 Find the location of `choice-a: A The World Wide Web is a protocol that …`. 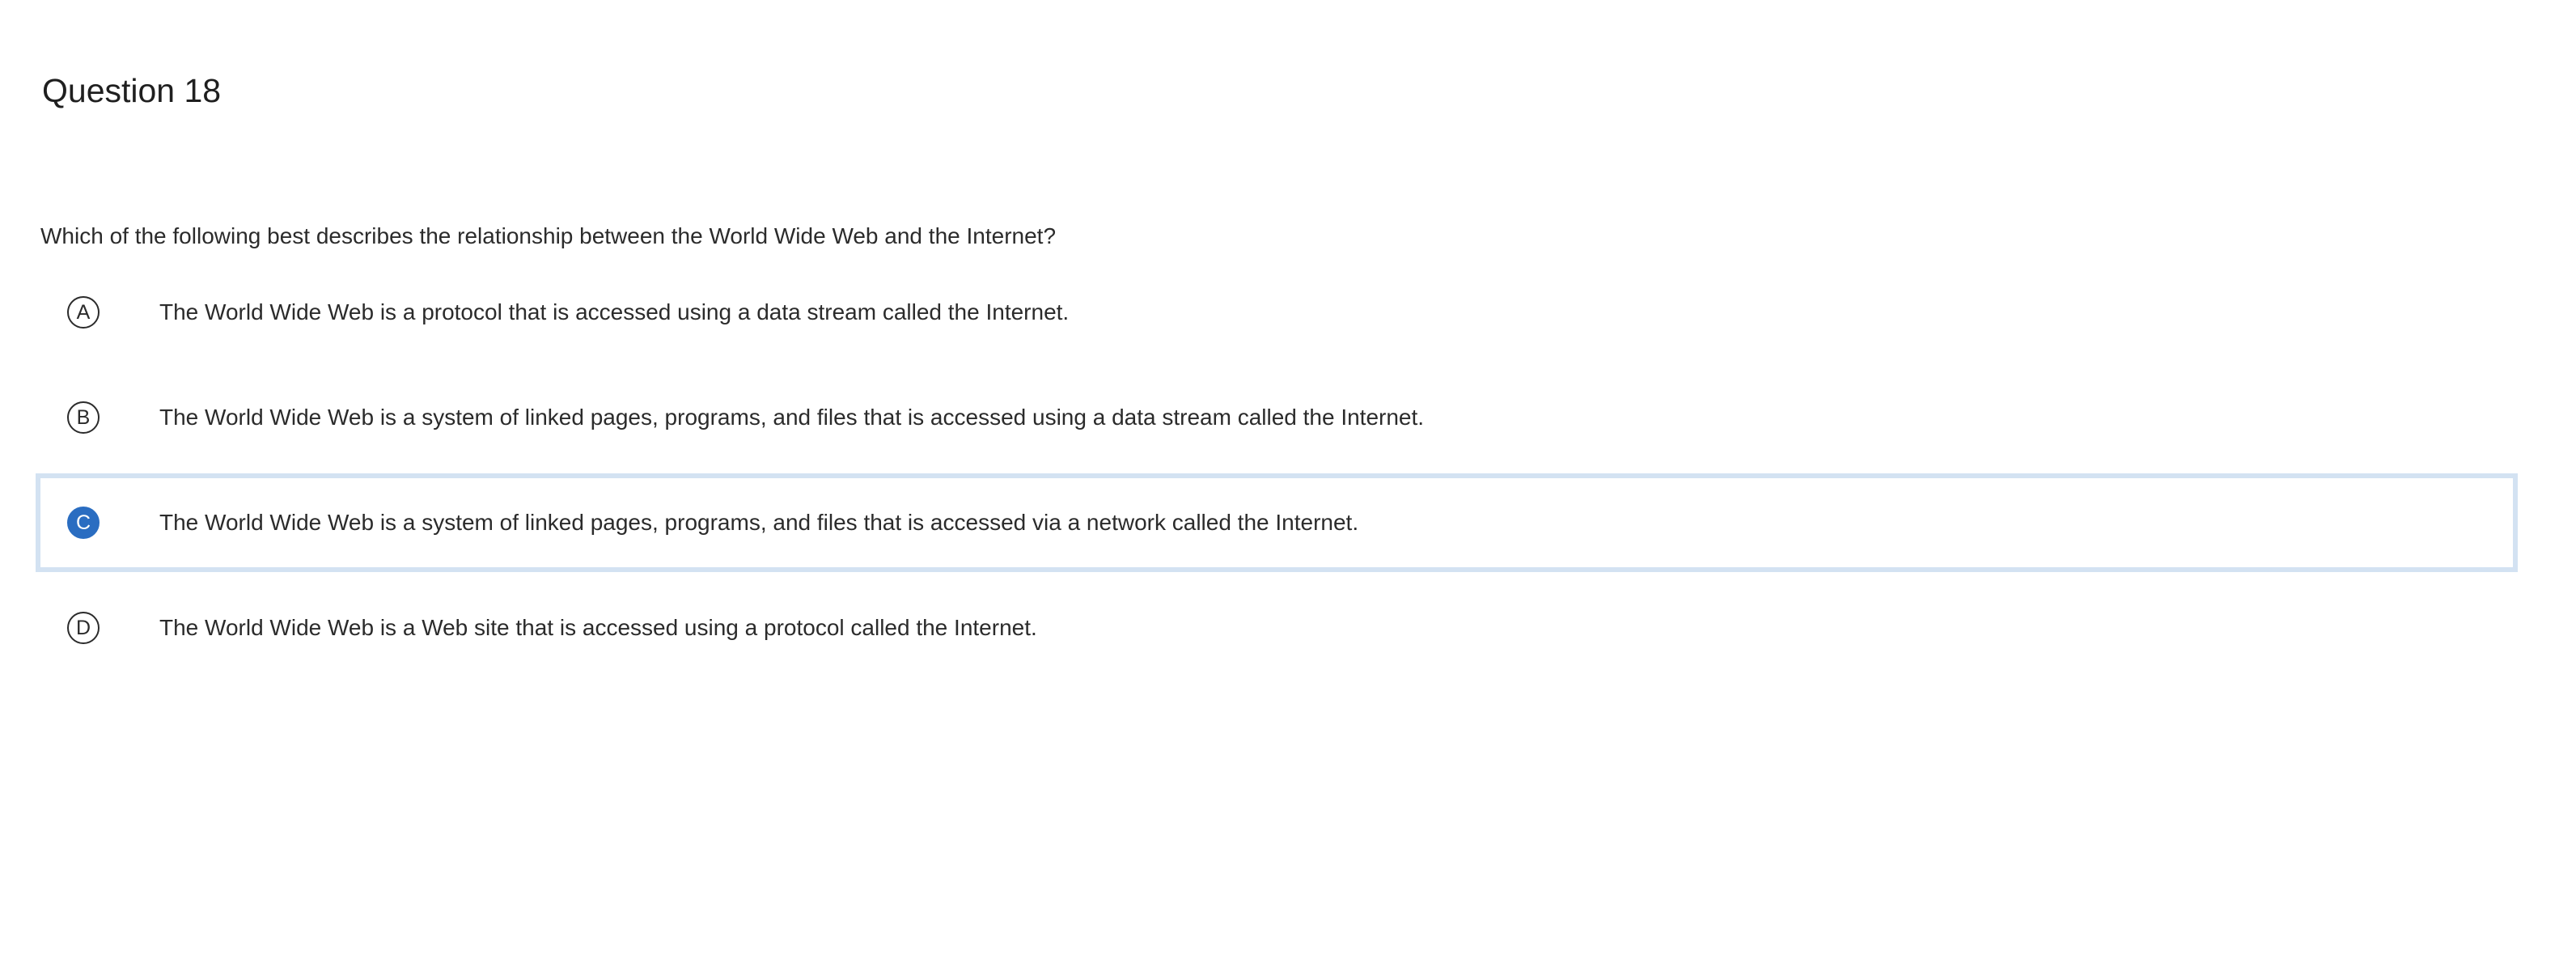

choice-a: A The World Wide Web is a protocol that … is located at coordinates (1277, 313).